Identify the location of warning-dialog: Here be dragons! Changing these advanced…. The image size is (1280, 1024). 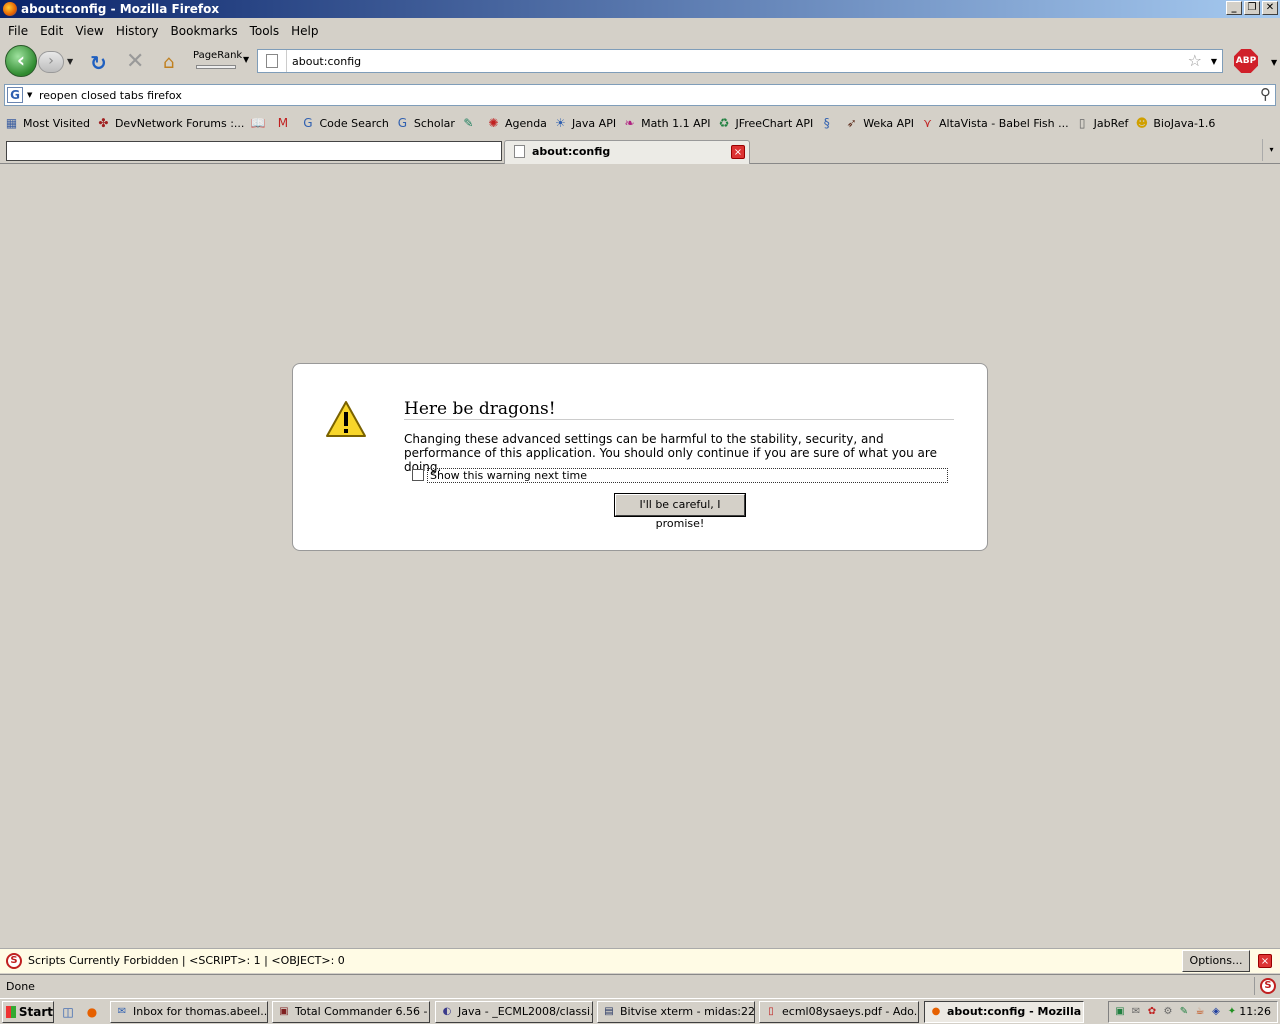
(640, 457).